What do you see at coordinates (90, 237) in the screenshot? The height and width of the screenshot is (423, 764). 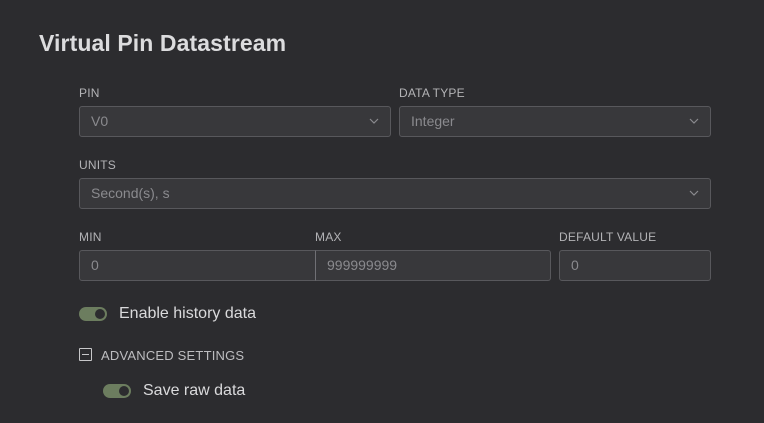 I see `min-label: MIN` at bounding box center [90, 237].